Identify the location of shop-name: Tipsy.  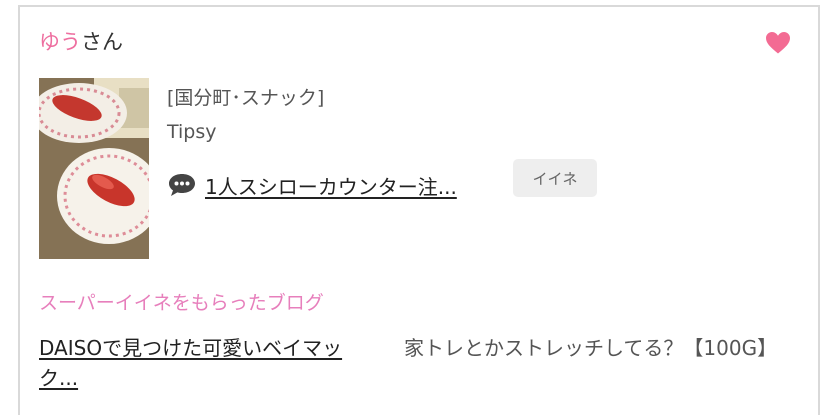
(192, 132).